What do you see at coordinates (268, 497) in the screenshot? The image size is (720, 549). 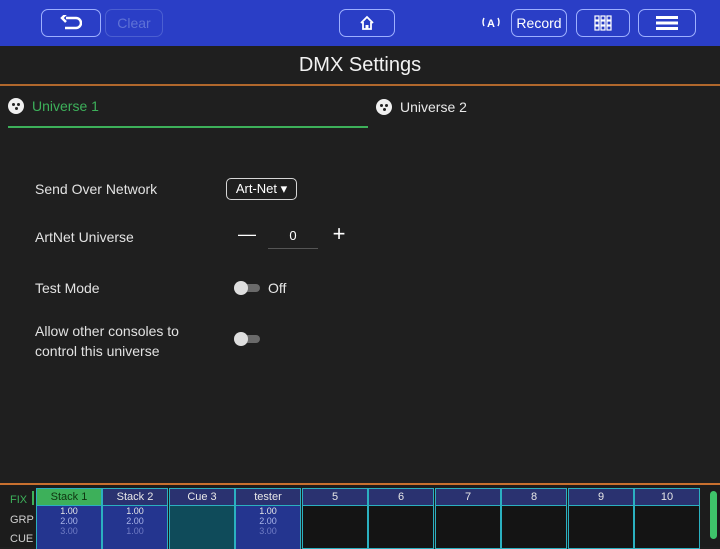 I see `cue-name: tester` at bounding box center [268, 497].